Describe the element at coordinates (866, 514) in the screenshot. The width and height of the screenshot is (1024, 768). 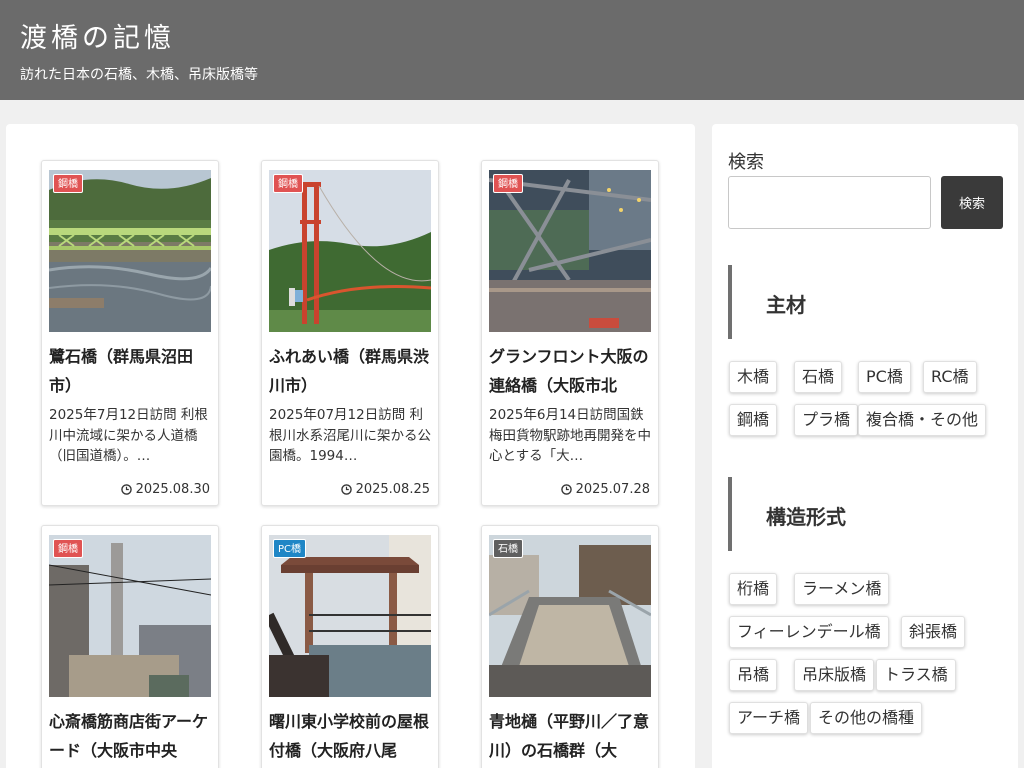
I see `structures-heading: 構造形式` at that location.